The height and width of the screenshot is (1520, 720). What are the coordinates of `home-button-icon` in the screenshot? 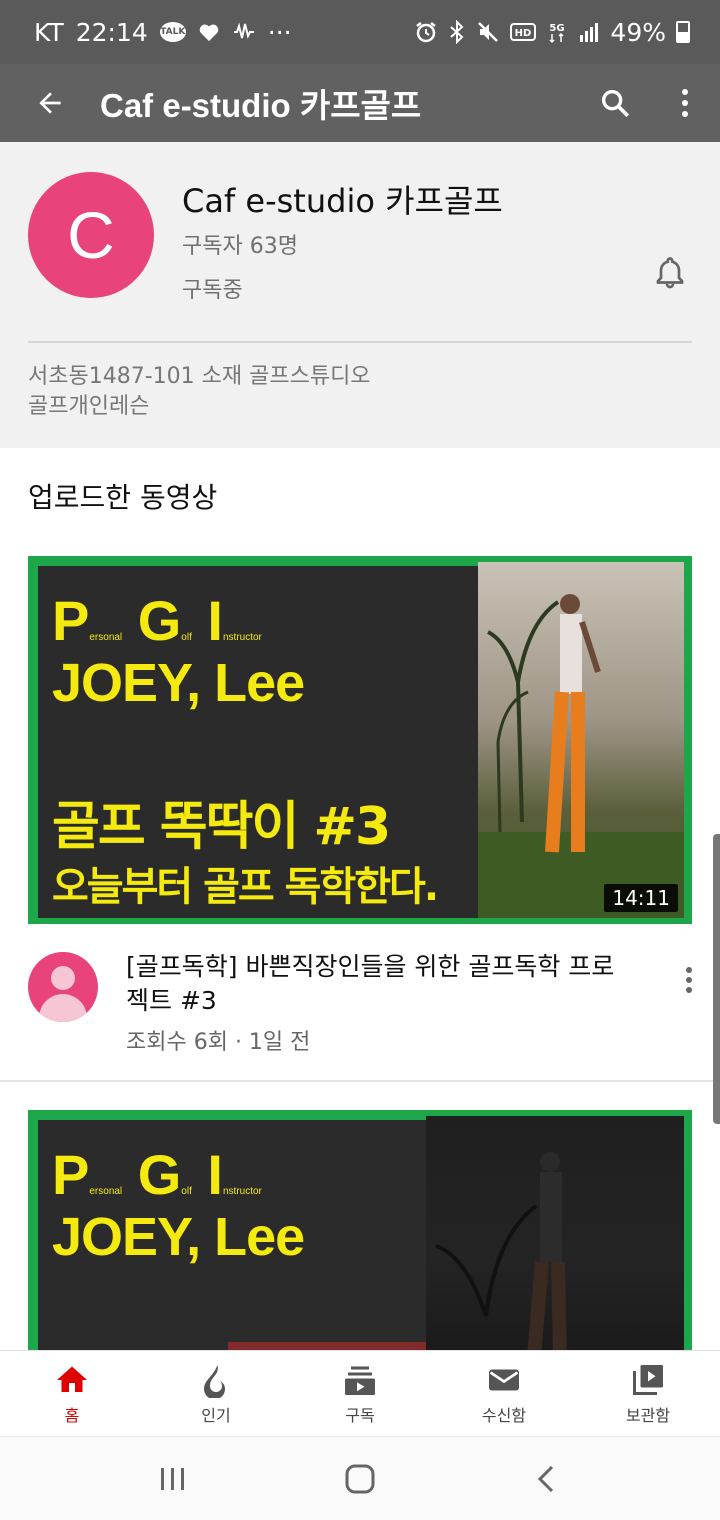 It's located at (360, 1478).